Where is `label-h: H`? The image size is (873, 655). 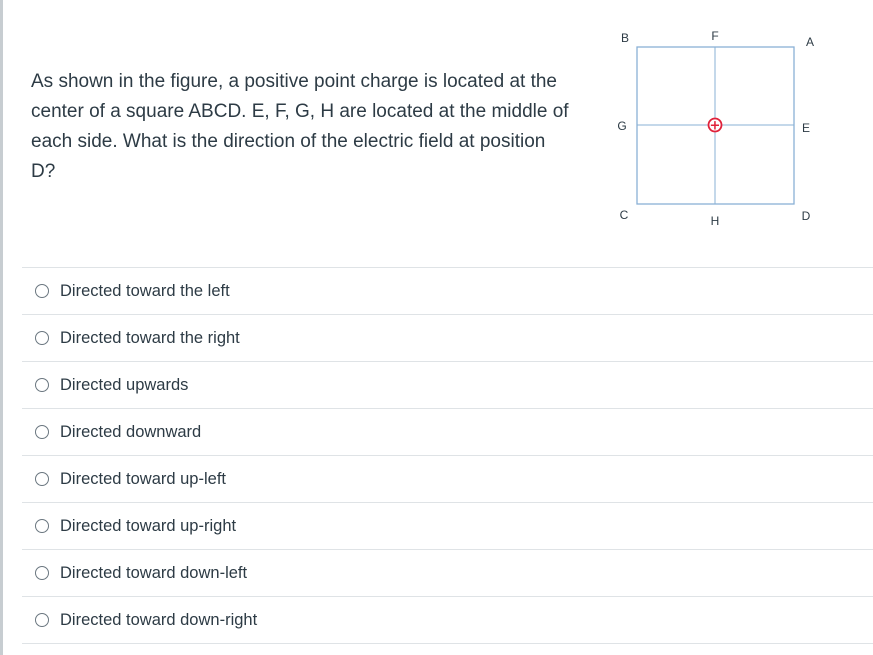 label-h: H is located at coordinates (715, 221).